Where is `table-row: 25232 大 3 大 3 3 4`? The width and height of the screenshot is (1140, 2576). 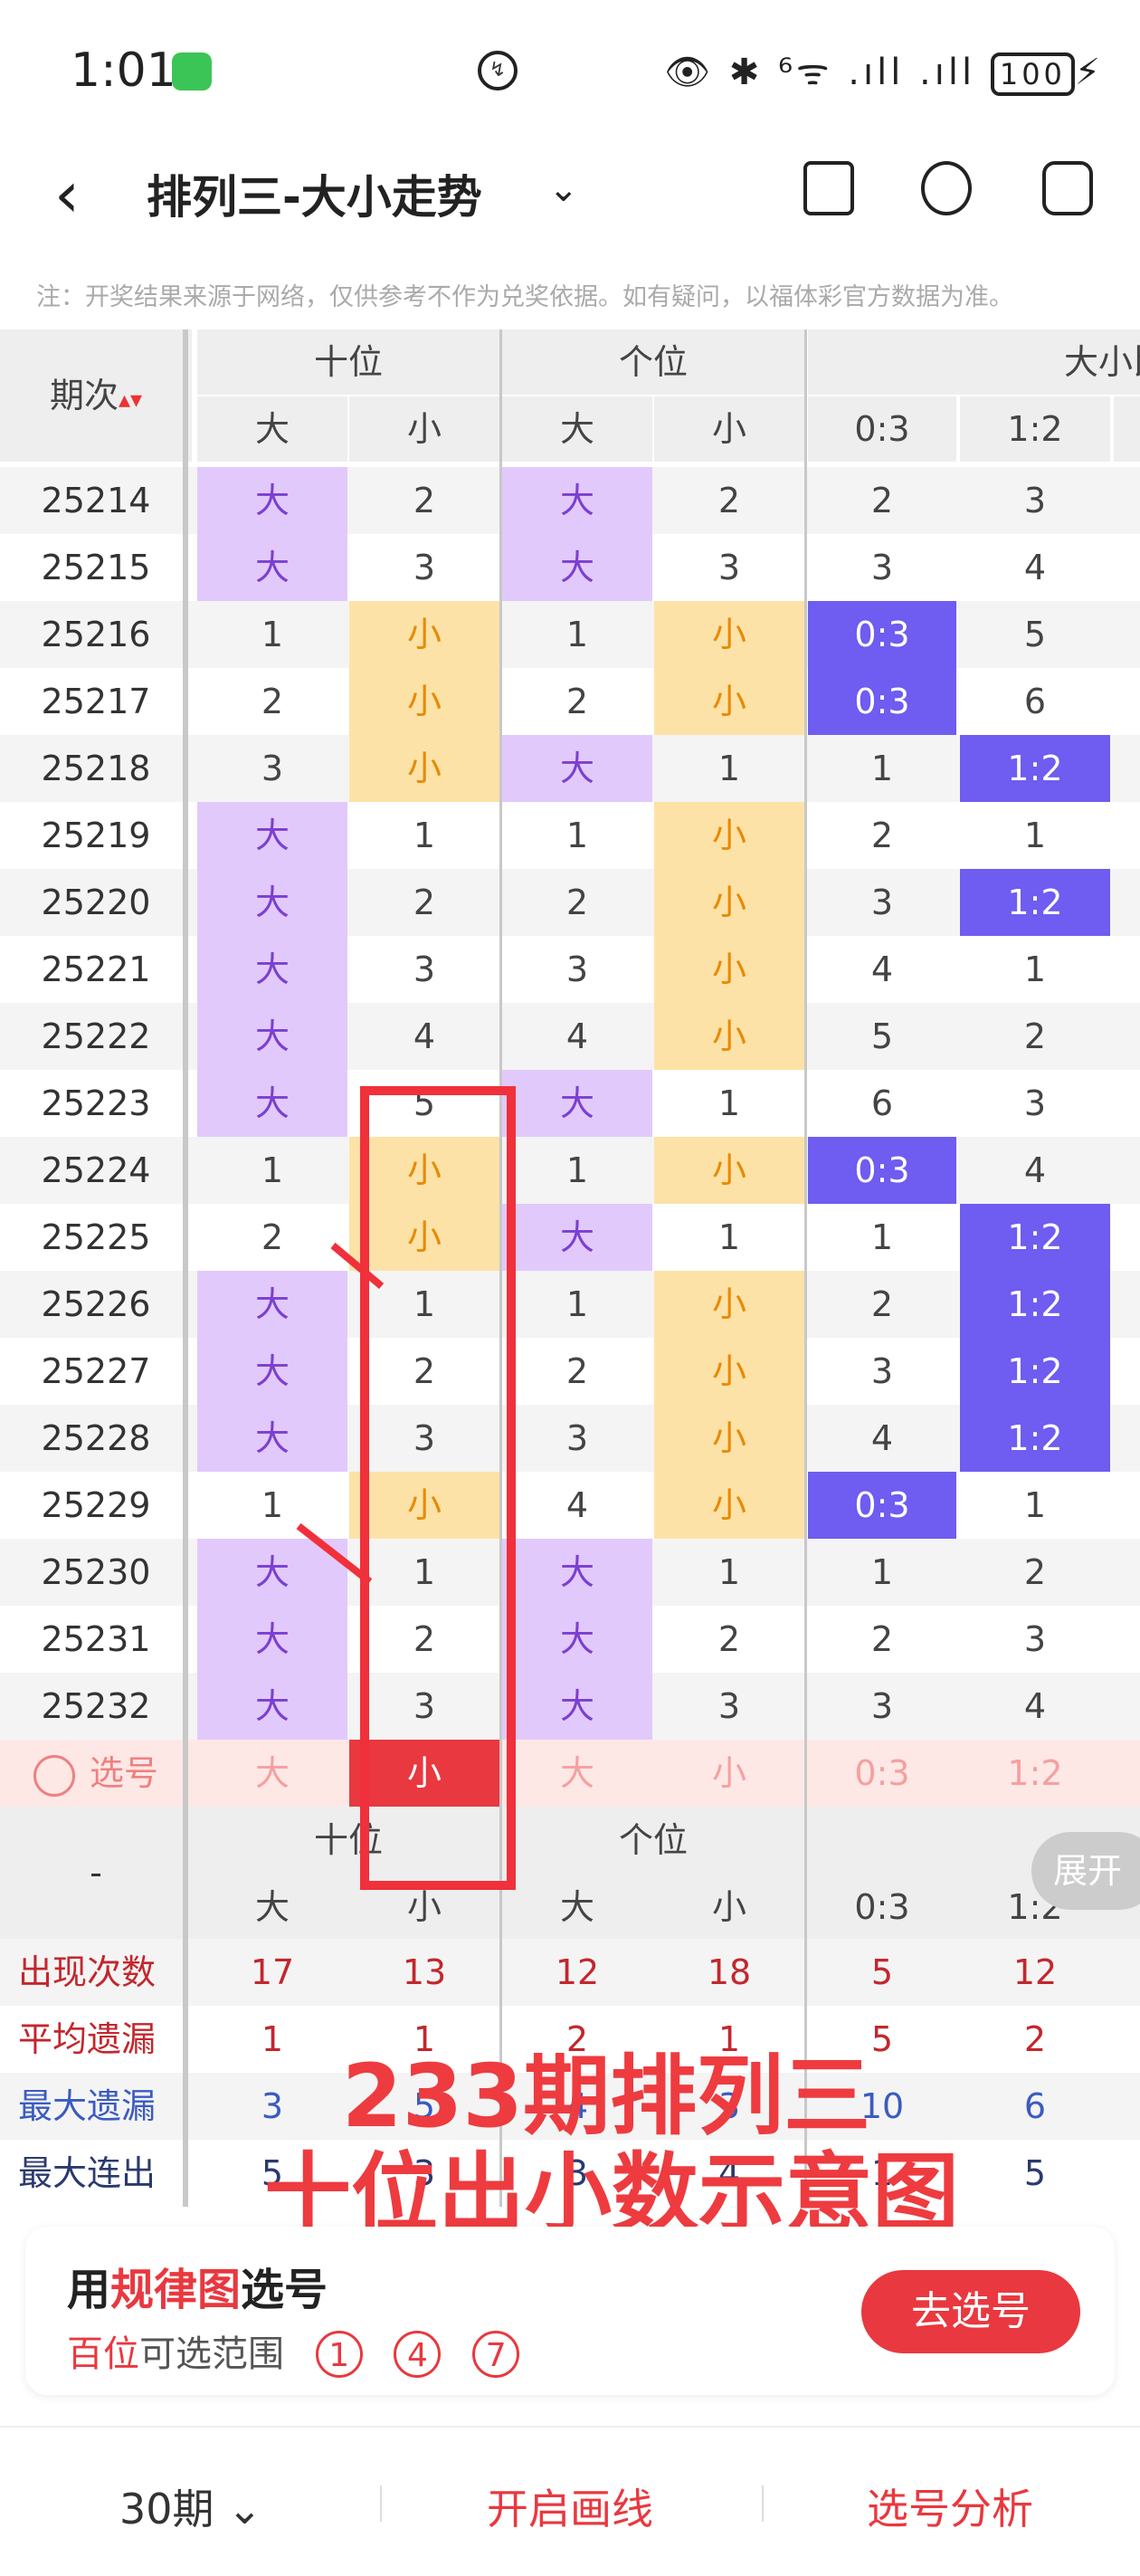
table-row: 25232 大 3 大 3 3 4 is located at coordinates (570, 1706).